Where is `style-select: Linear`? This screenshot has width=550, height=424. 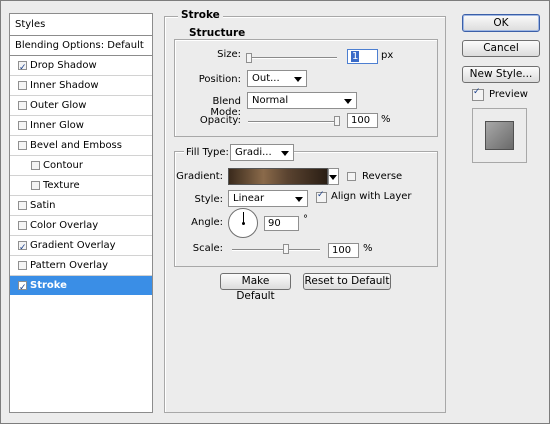
style-select: Linear is located at coordinates (268, 198).